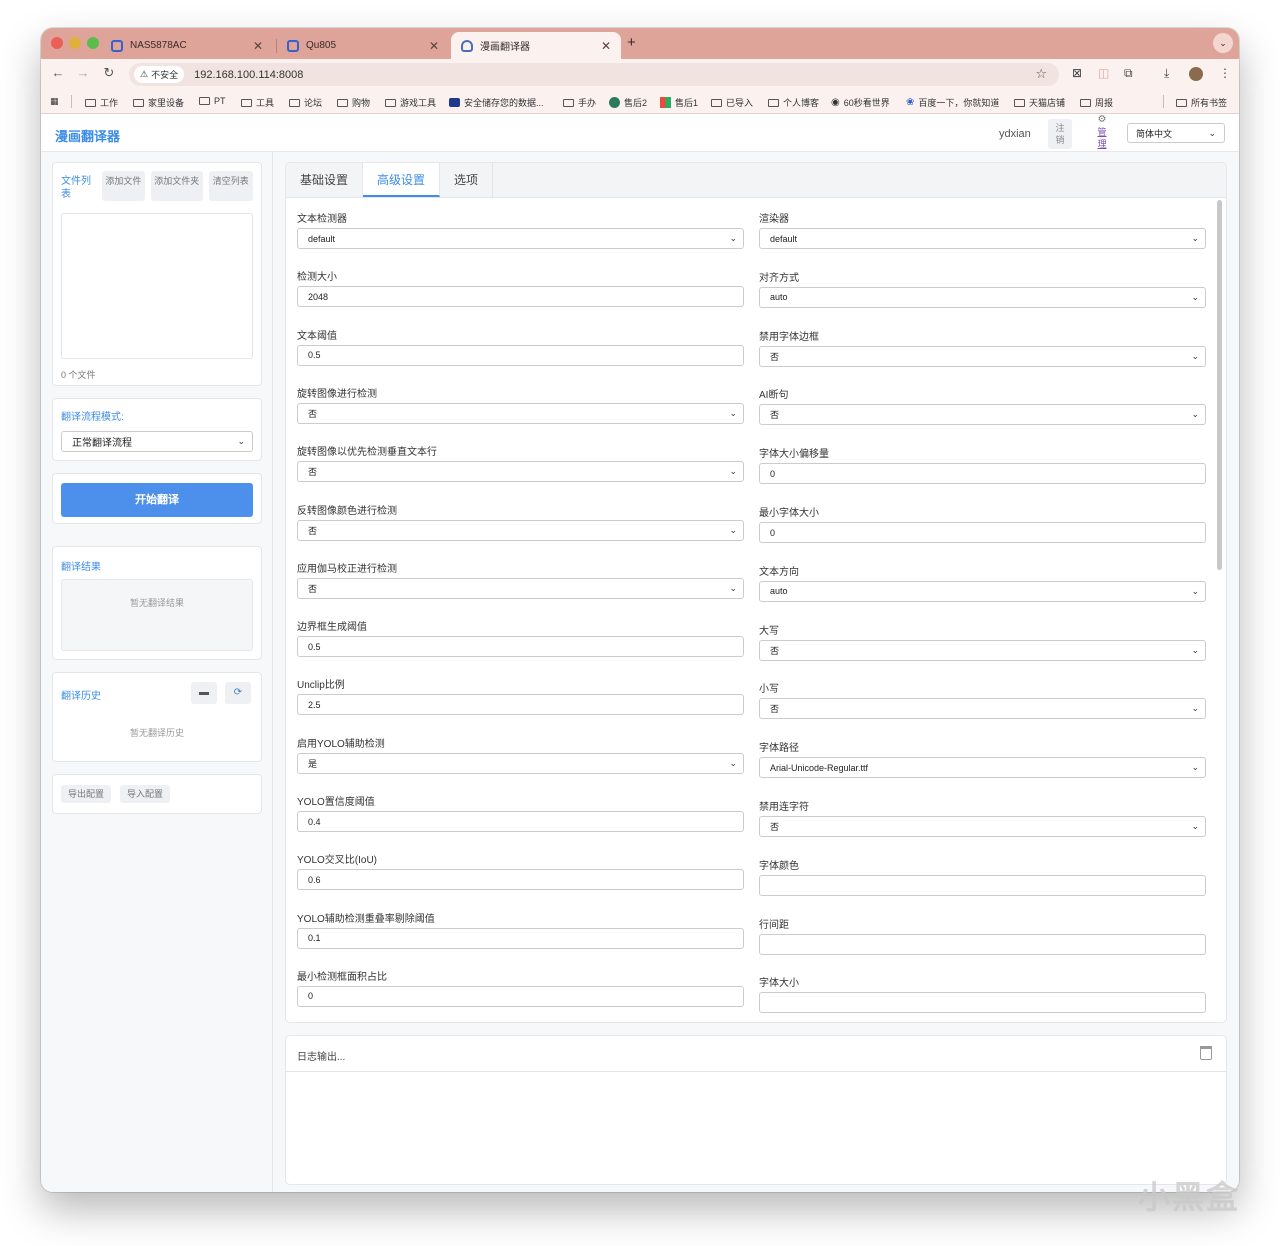 This screenshot has width=1280, height=1246. I want to click on bookmark-folder: 论坛, so click(305, 102).